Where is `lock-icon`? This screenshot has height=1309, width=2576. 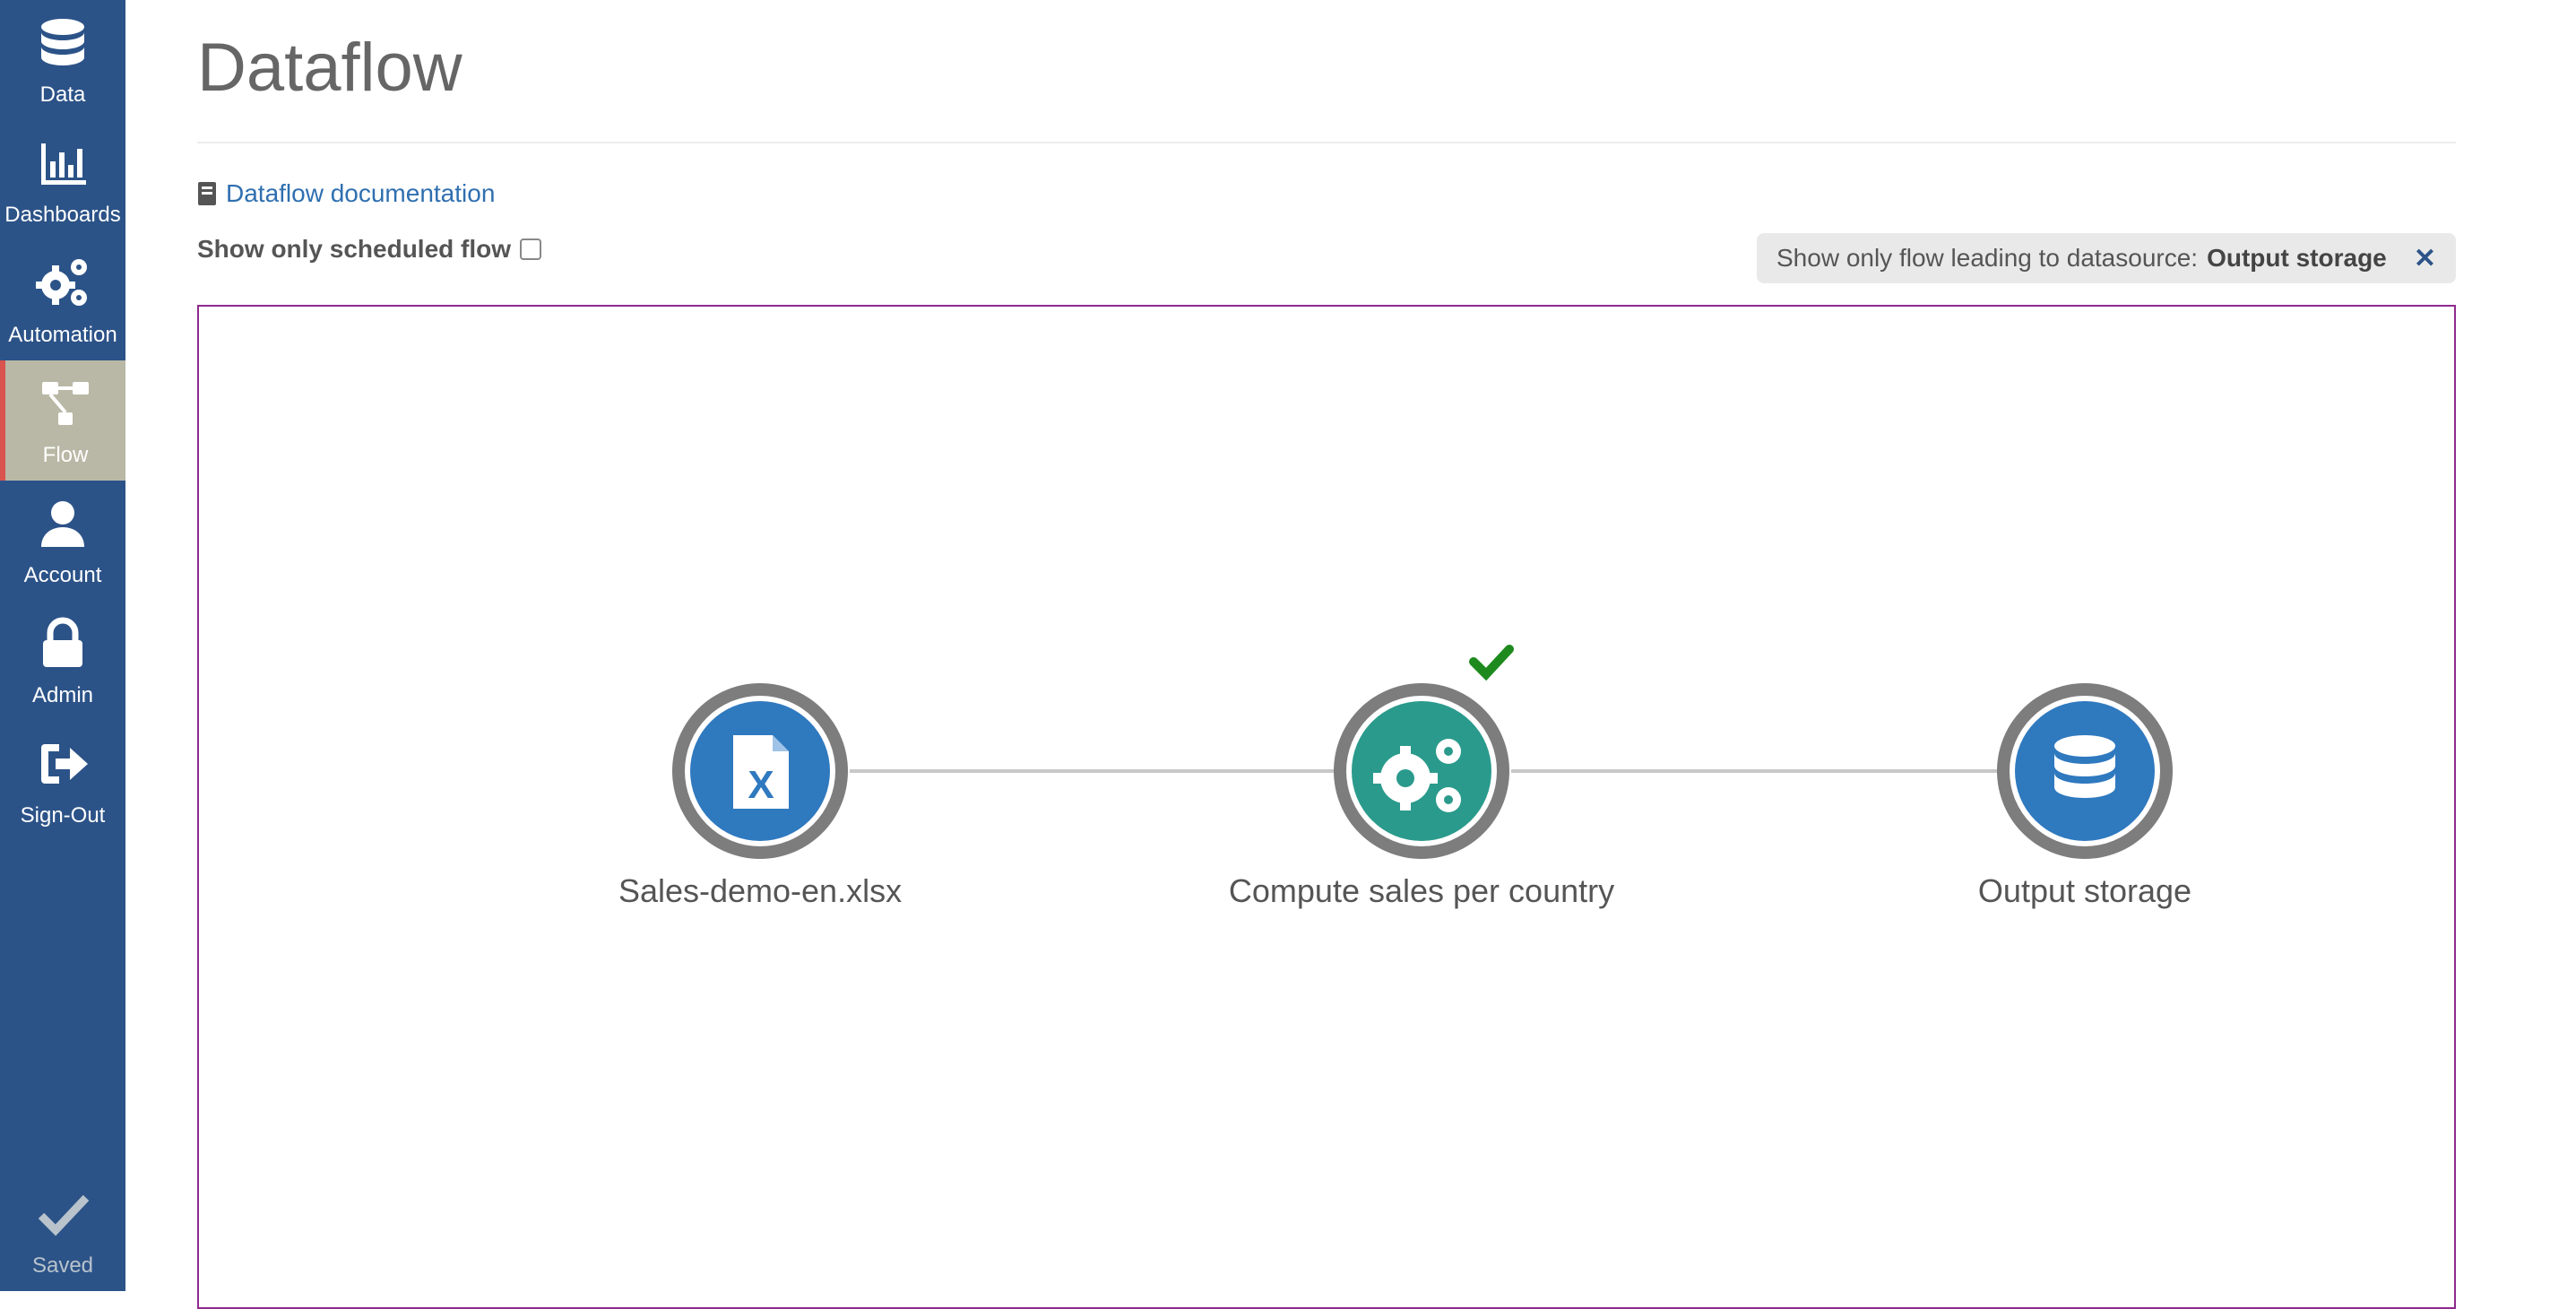
lock-icon is located at coordinates (62, 642).